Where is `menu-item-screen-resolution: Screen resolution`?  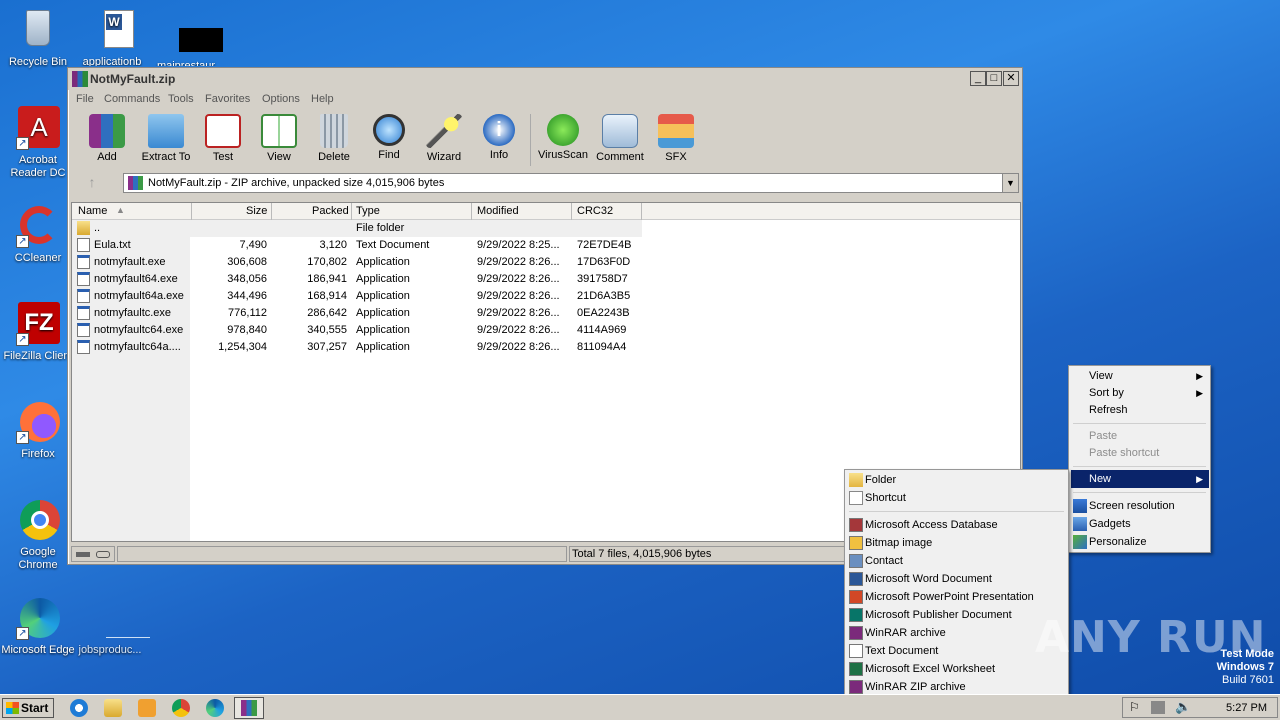
menu-item-screen-resolution: Screen resolution is located at coordinates (1140, 506).